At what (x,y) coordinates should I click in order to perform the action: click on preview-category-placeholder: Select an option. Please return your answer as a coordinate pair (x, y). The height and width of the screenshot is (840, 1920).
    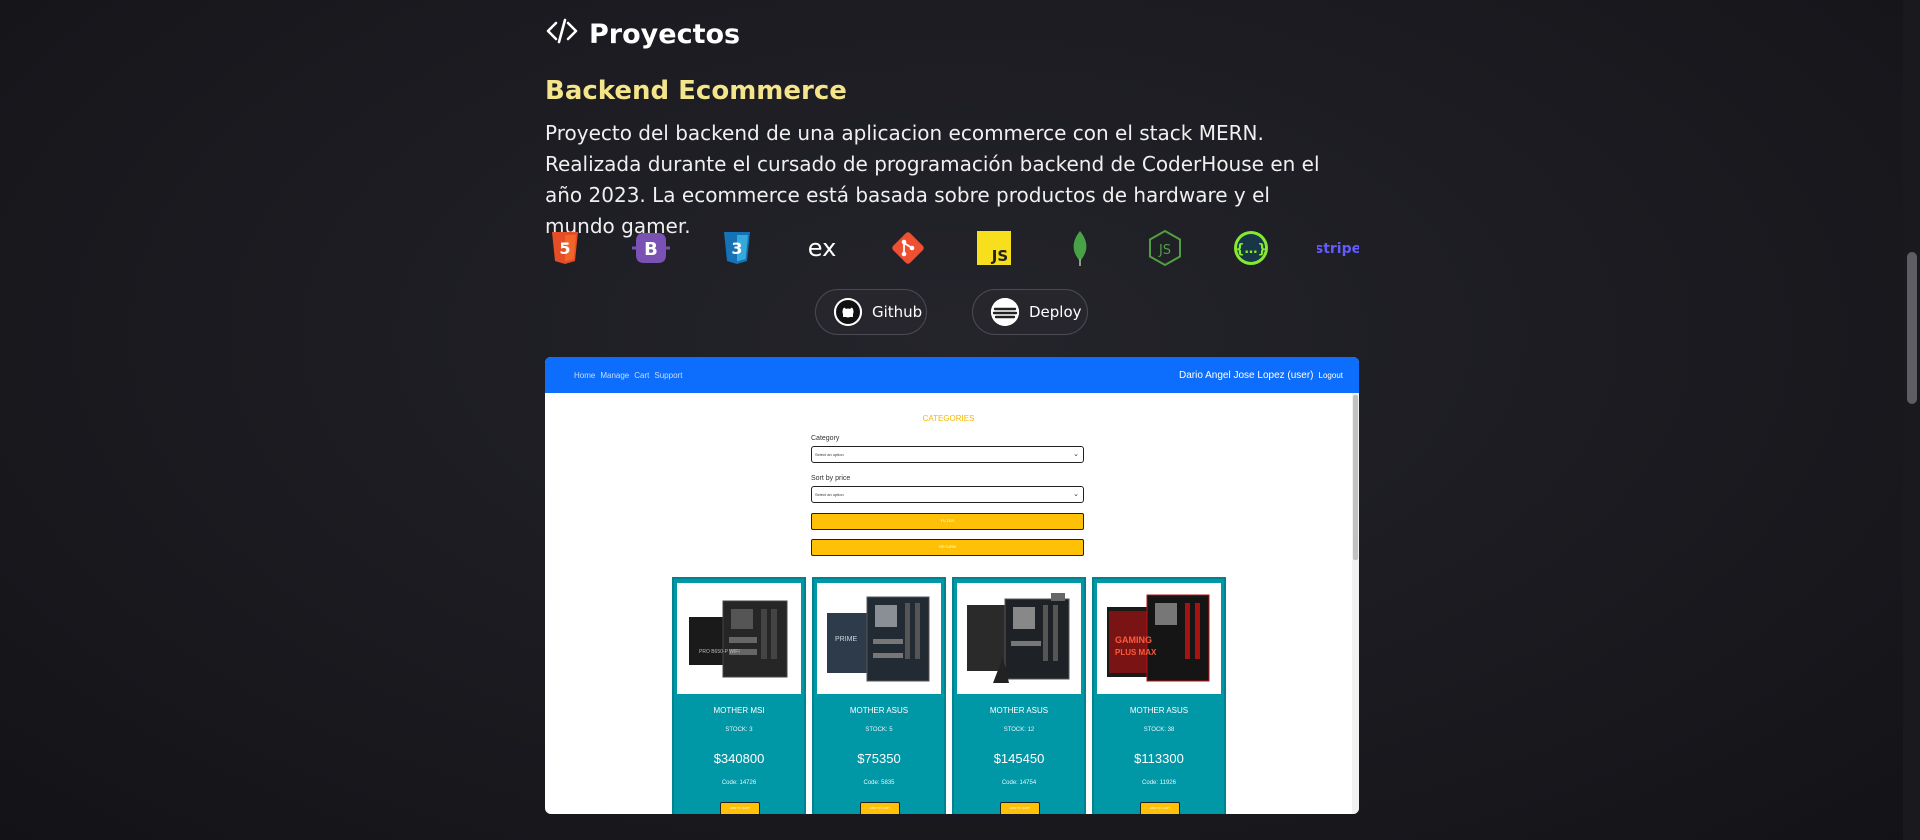
    Looking at the image, I should click on (829, 454).